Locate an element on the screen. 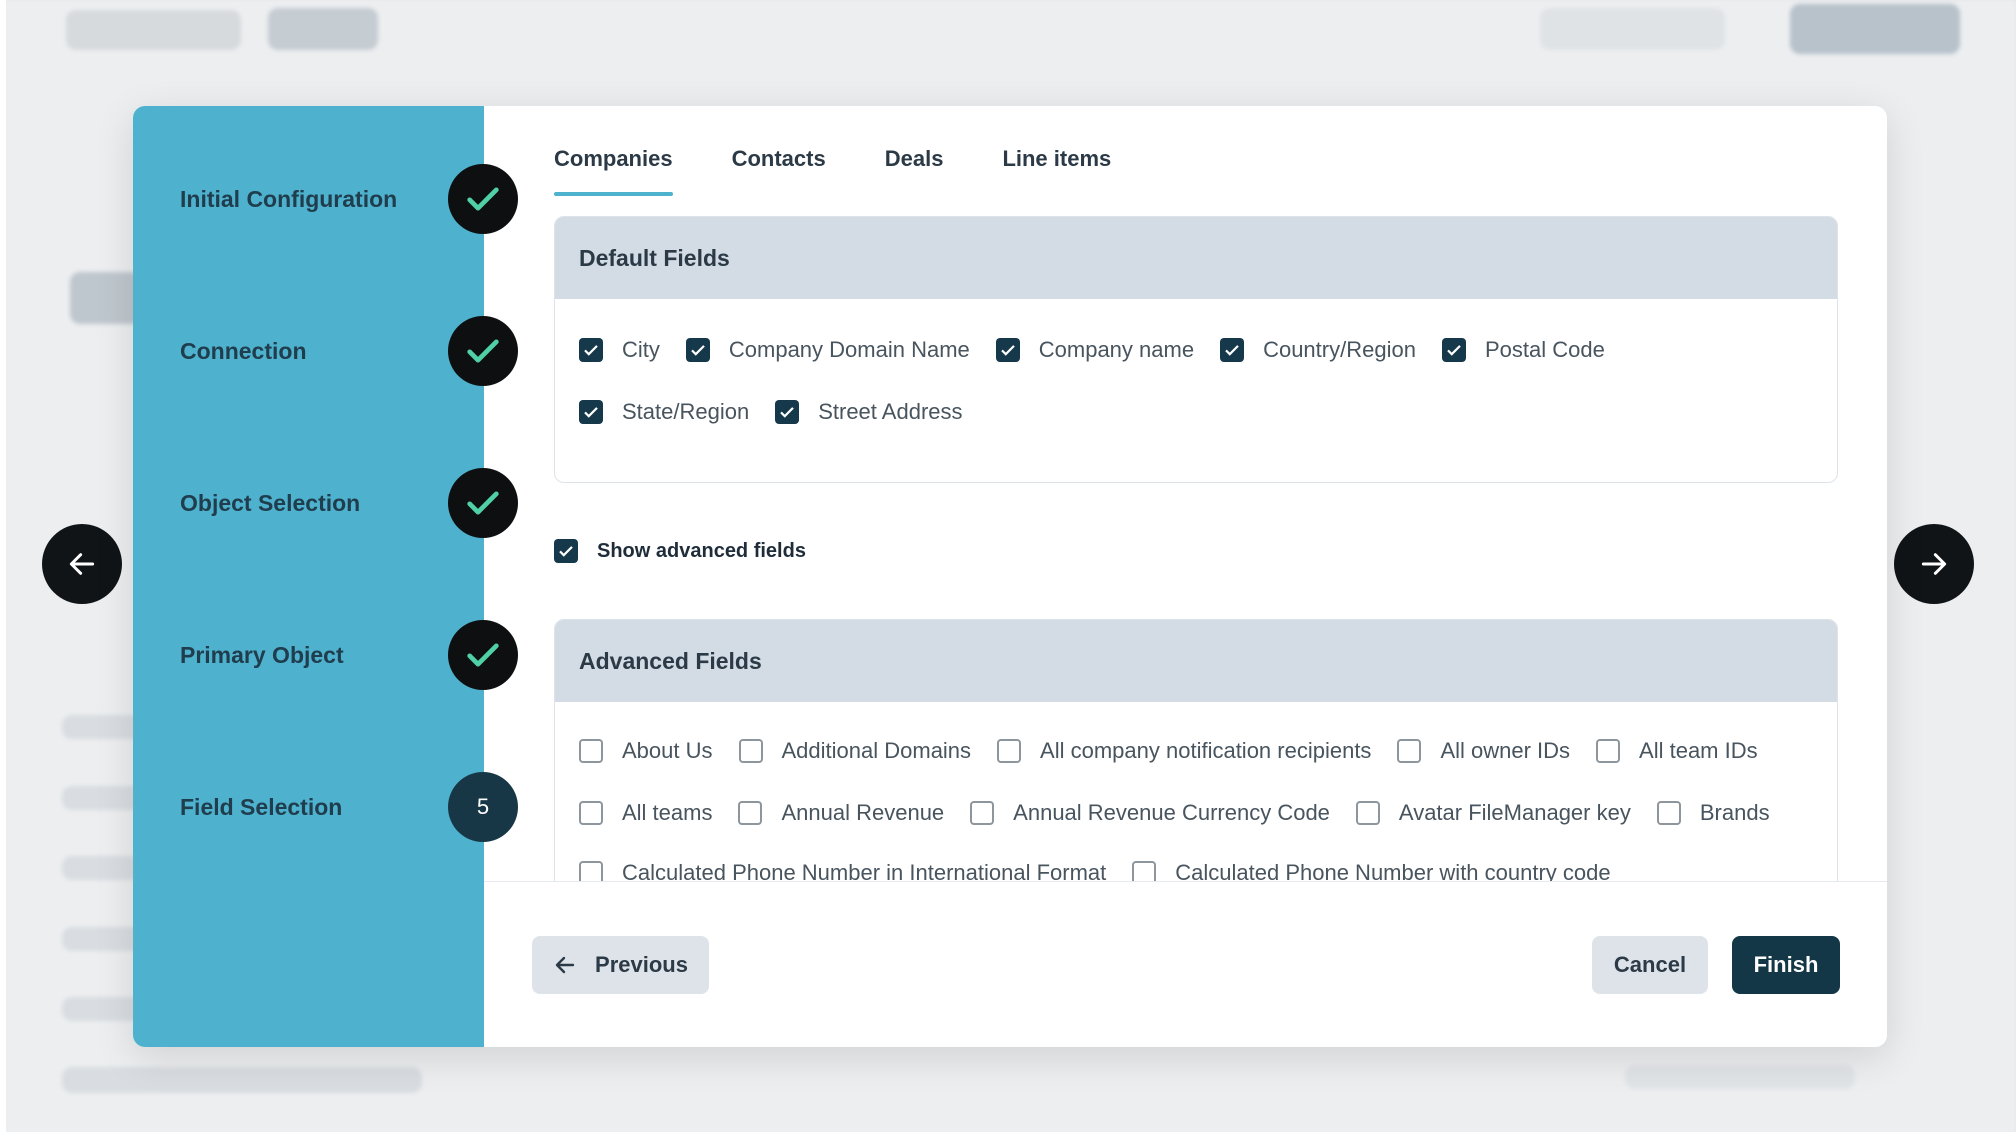 The image size is (2016, 1136). field-label: Country/Region is located at coordinates (1339, 349).